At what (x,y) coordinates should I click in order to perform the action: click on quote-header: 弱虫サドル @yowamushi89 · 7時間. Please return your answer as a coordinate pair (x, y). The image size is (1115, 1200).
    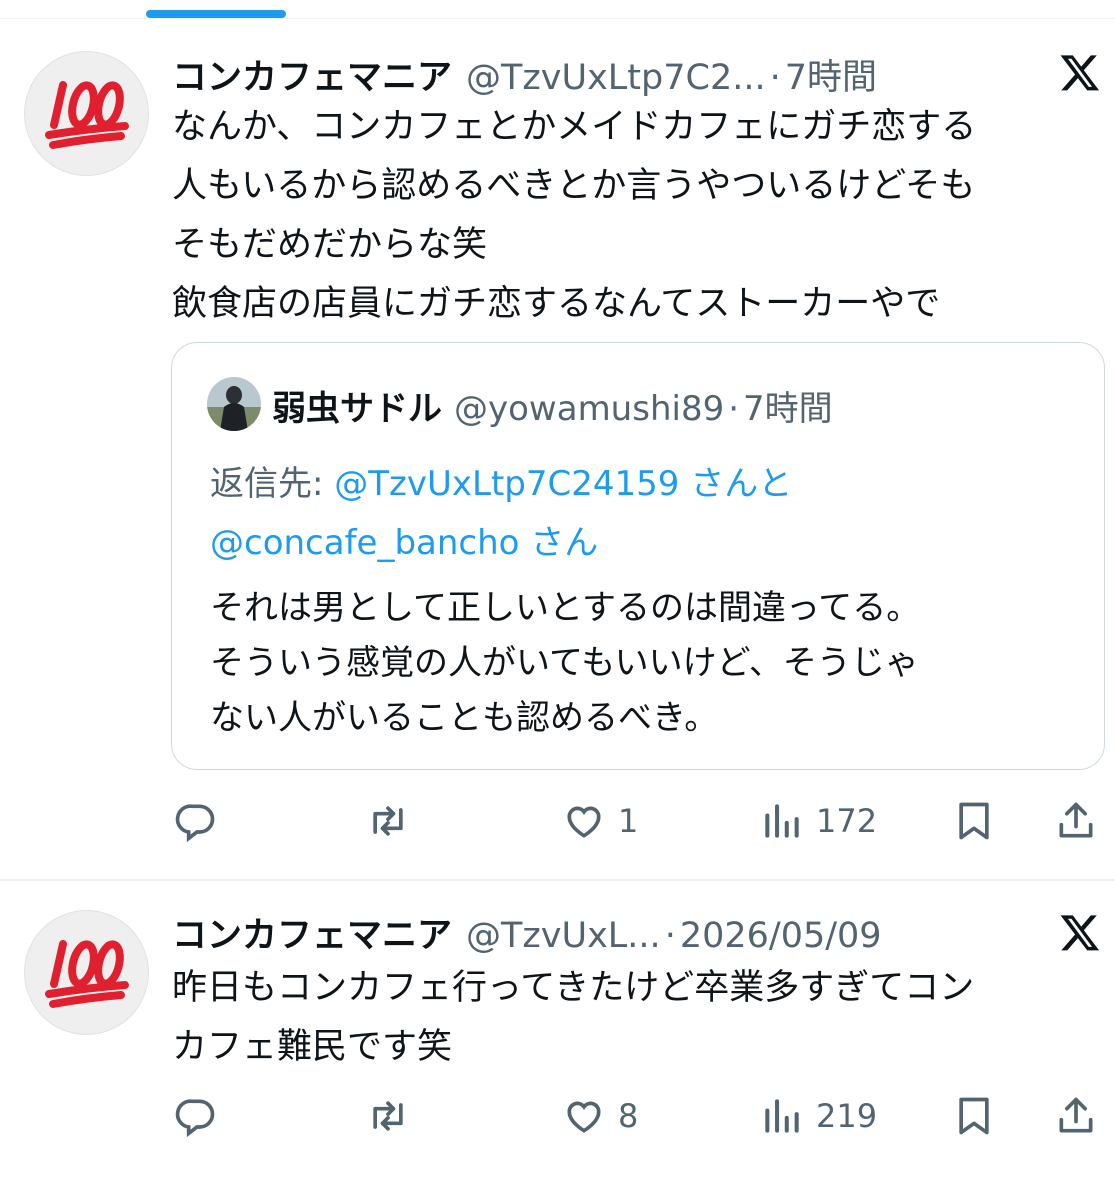
    Looking at the image, I should click on (678, 405).